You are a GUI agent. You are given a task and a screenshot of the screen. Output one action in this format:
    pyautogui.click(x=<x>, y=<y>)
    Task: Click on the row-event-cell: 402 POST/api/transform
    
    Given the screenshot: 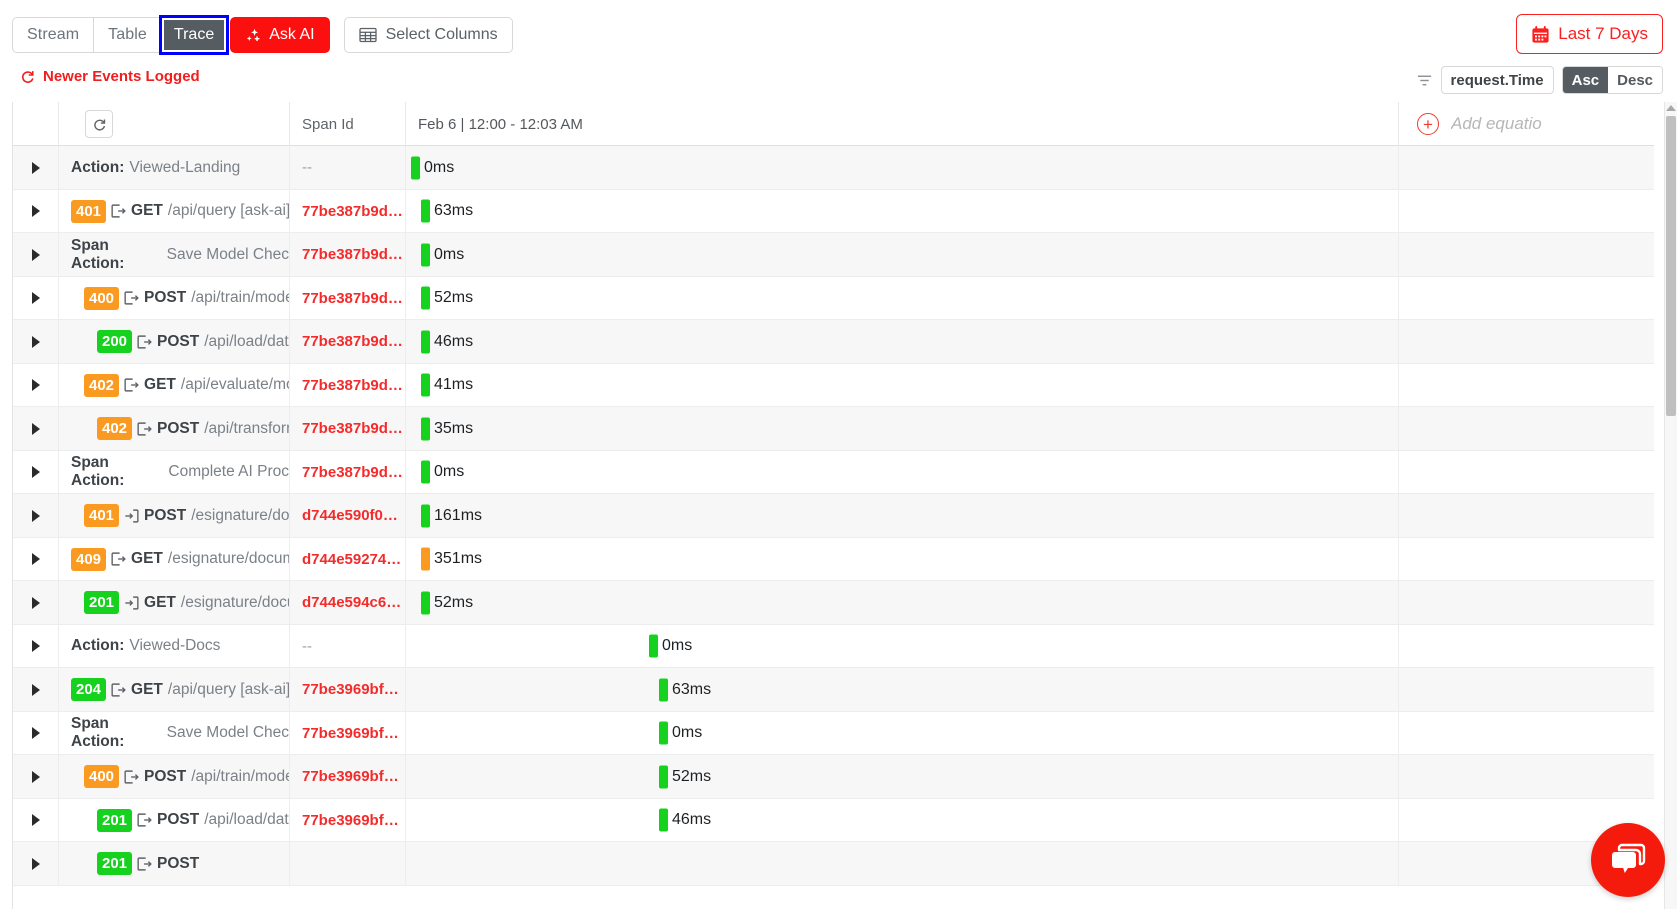 What is the action you would take?
    pyautogui.click(x=174, y=429)
    